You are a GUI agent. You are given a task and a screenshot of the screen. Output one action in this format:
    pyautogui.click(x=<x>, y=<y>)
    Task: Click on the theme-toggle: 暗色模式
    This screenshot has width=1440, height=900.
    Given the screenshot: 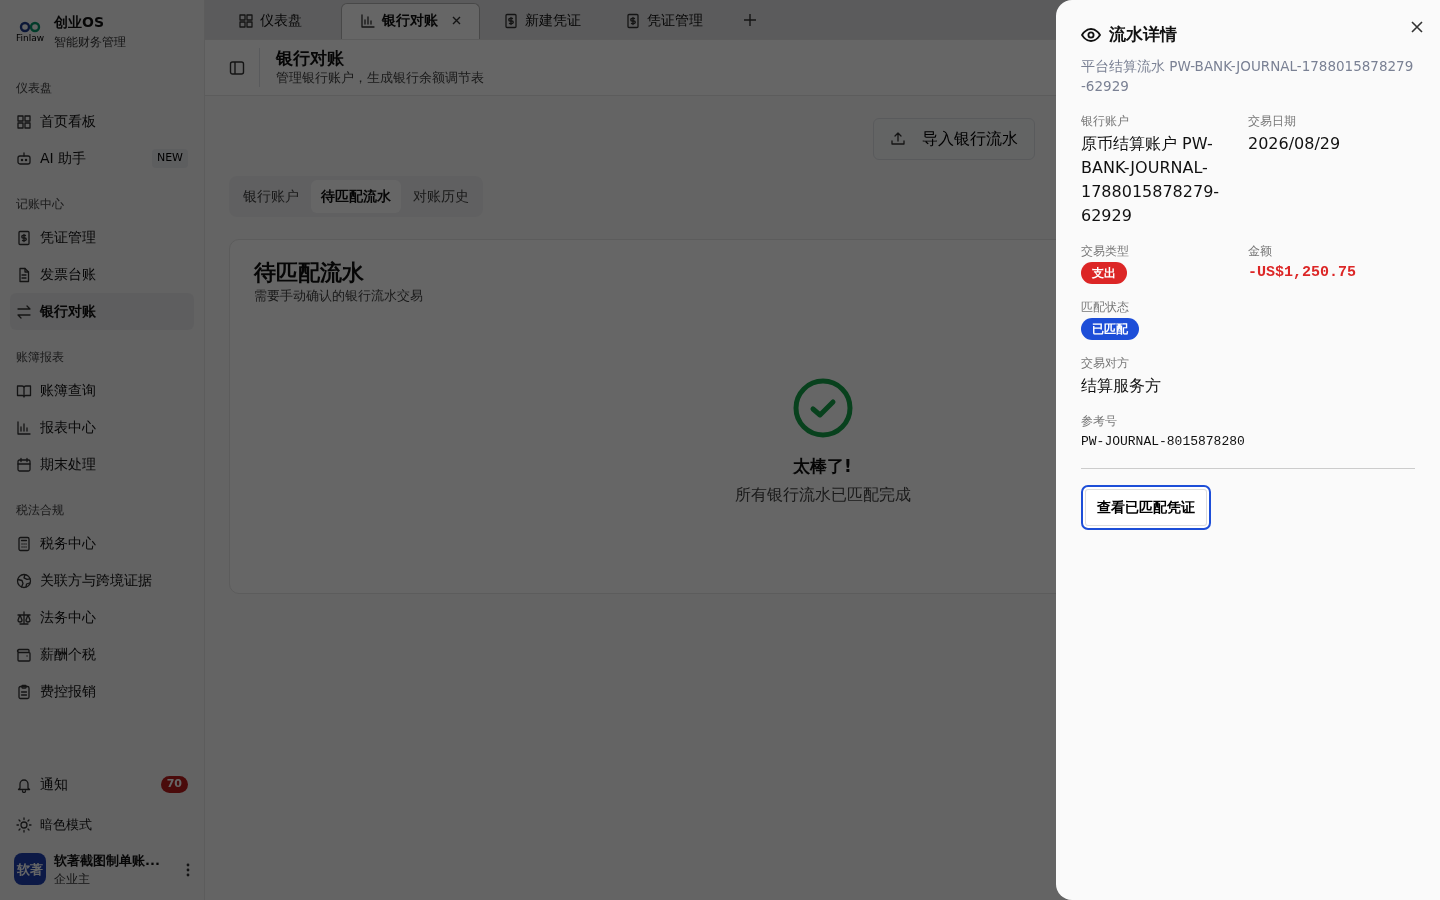 What is the action you would take?
    pyautogui.click(x=102, y=825)
    